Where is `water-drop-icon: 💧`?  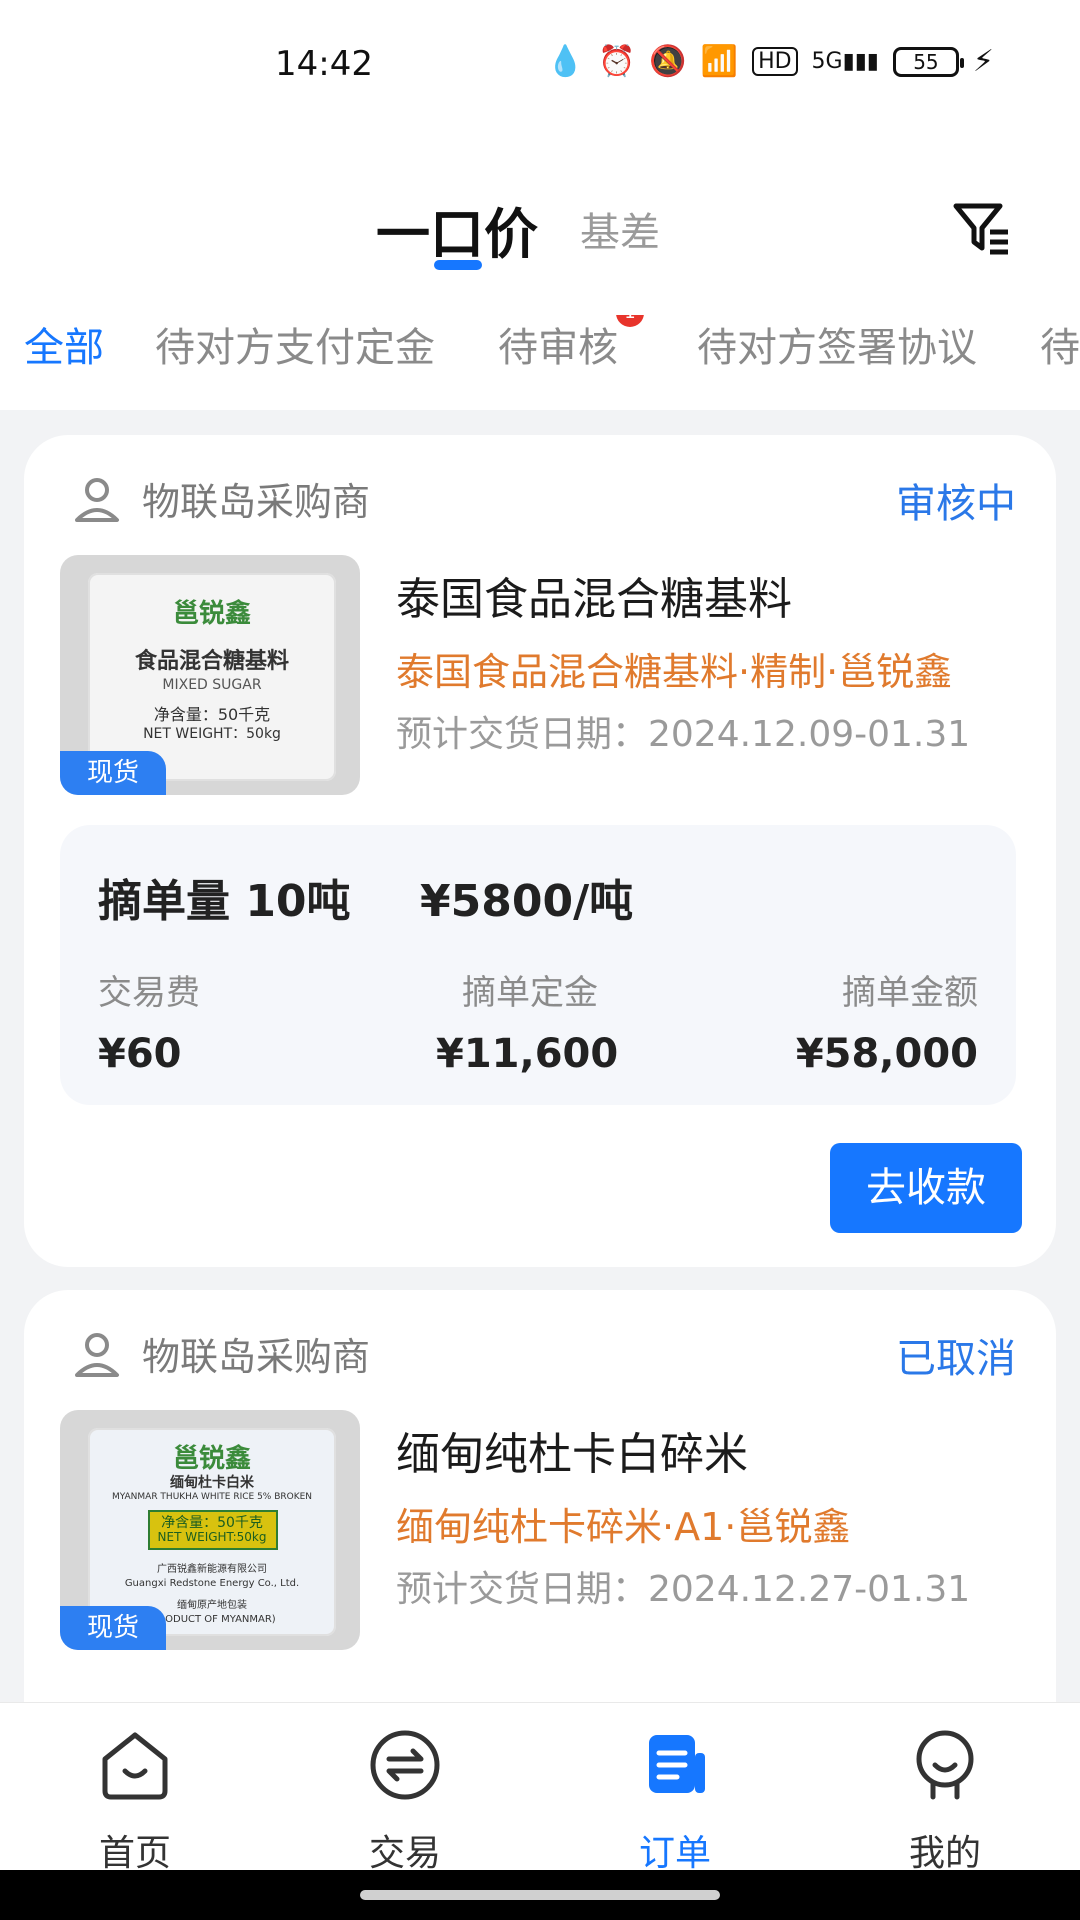 water-drop-icon: 💧 is located at coordinates (565, 61).